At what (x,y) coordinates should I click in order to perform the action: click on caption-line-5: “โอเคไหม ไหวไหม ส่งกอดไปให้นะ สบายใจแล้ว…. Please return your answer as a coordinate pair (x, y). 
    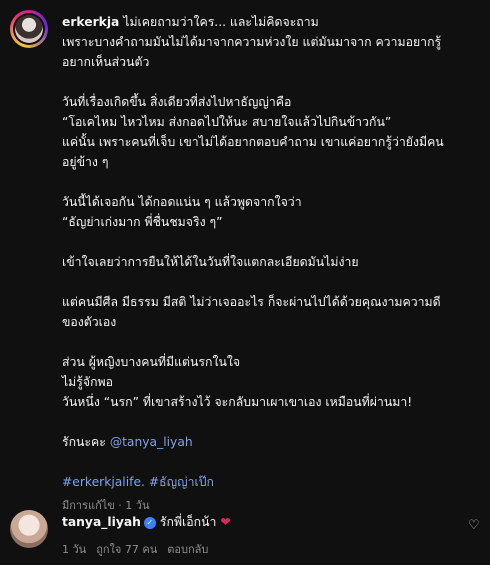
    Looking at the image, I should click on (227, 122).